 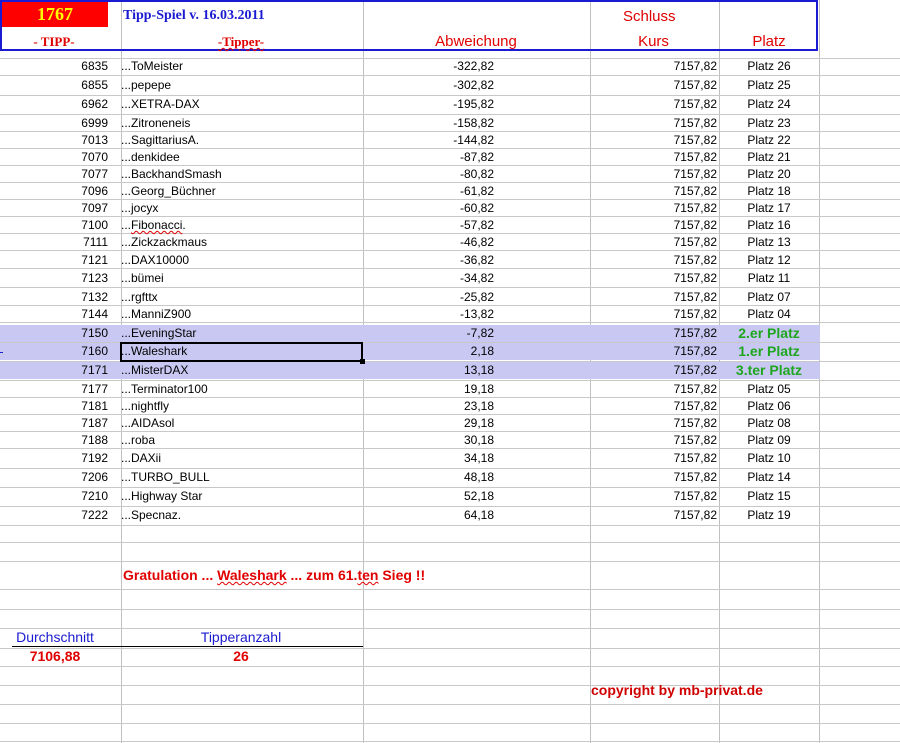 I want to click on table-row: 7150 ...EveningStar -7,82 7157,82 2.er Platz, so click(x=410, y=333).